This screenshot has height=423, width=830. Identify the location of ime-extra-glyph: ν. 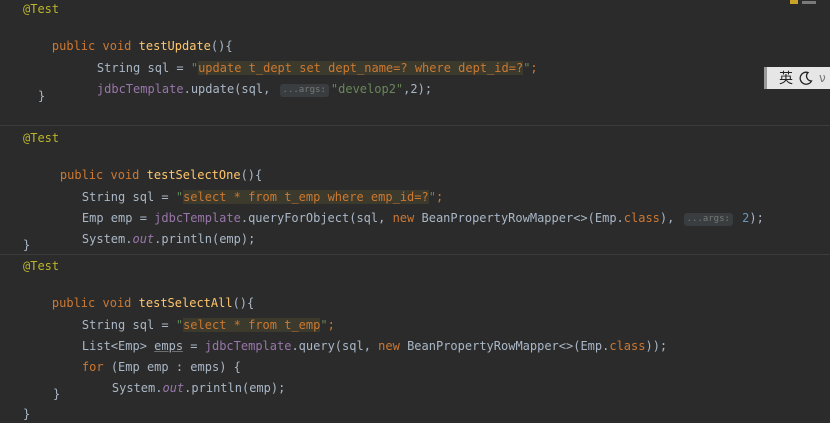
(822, 78).